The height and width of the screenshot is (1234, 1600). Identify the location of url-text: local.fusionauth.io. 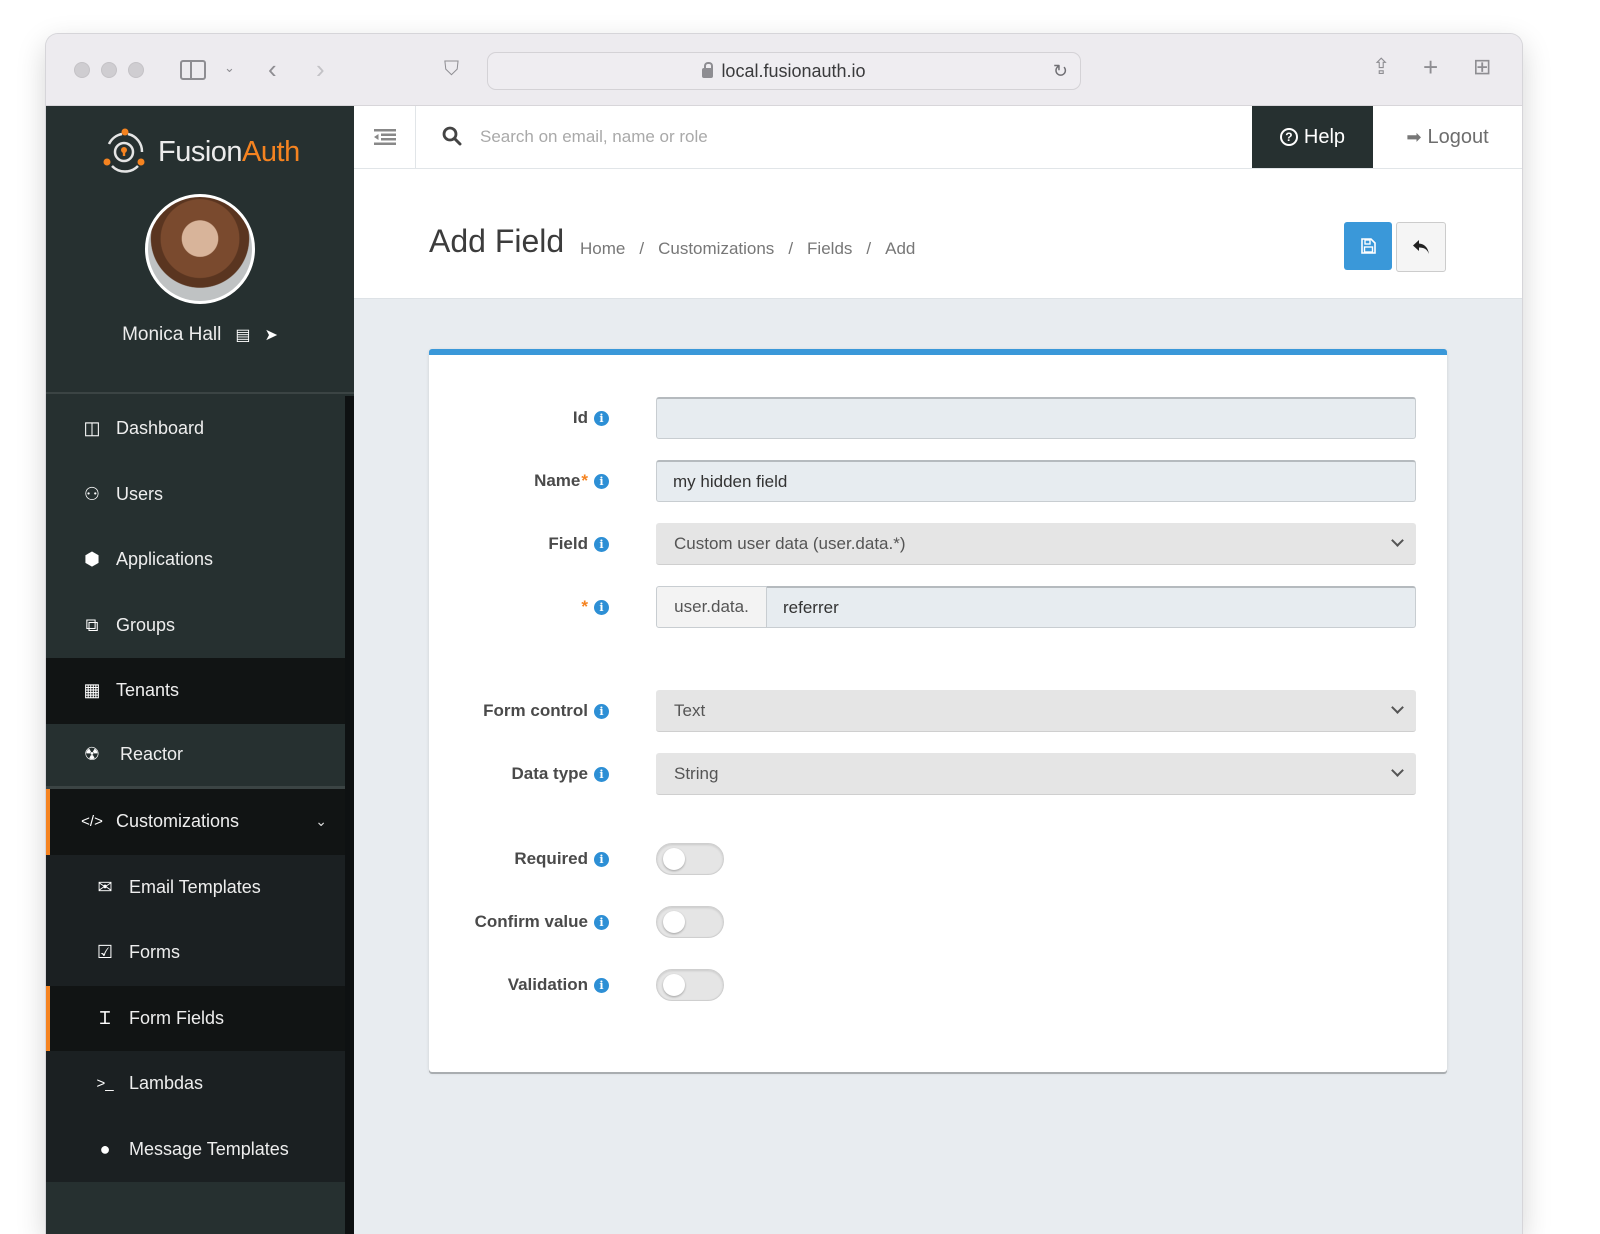
(793, 70).